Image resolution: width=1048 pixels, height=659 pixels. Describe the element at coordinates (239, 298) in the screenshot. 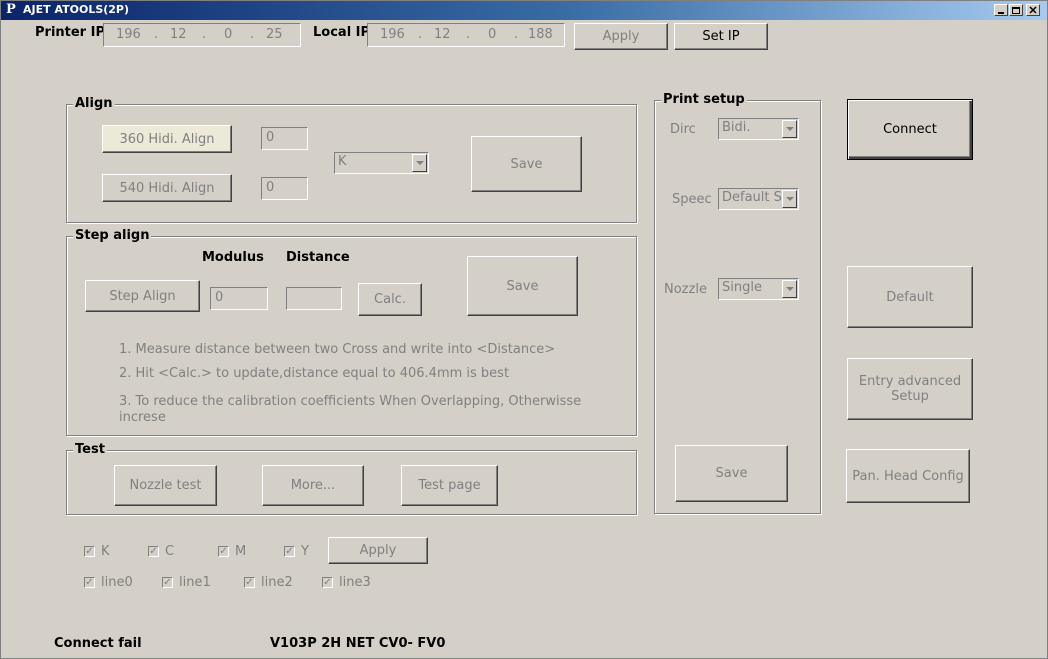

I see `modulus-input: 0` at that location.